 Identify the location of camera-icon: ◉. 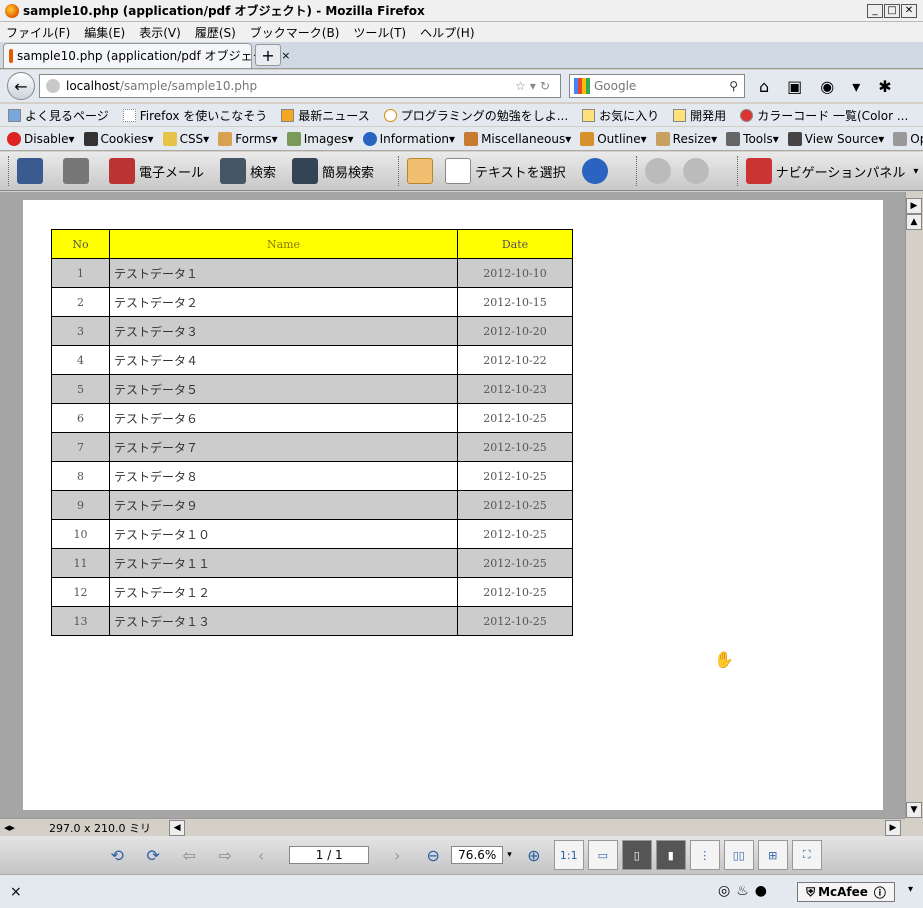
(827, 86).